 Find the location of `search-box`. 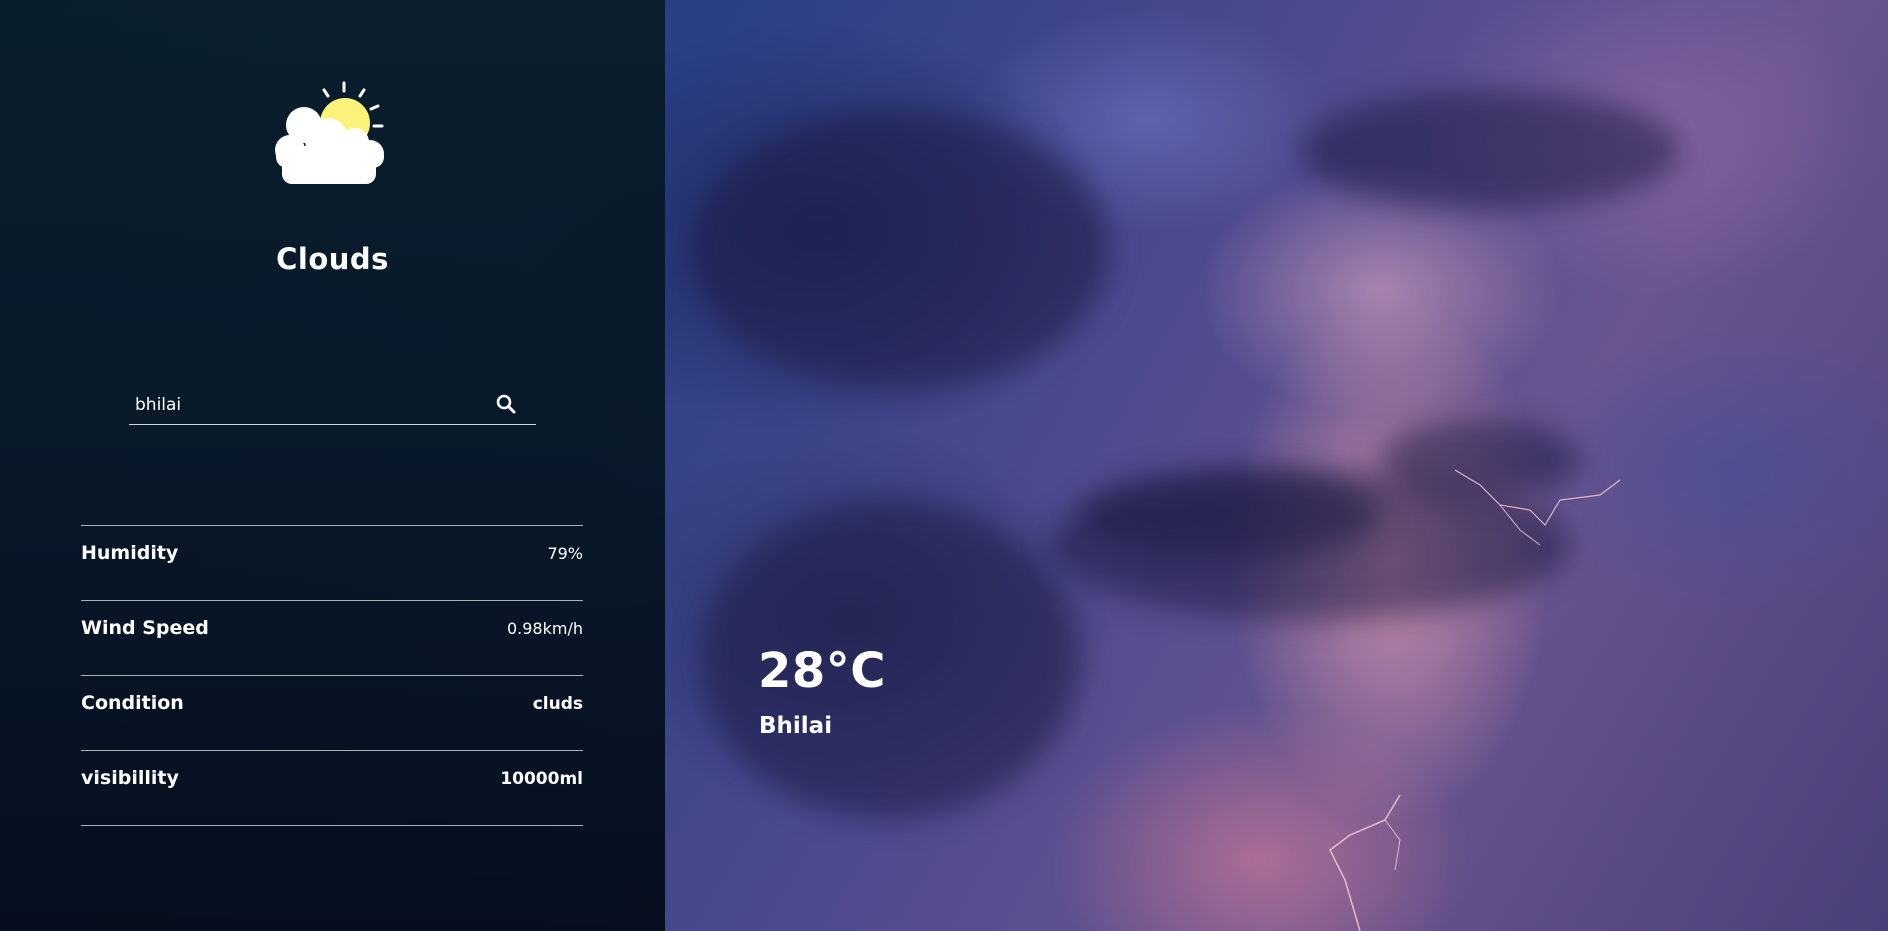

search-box is located at coordinates (332, 406).